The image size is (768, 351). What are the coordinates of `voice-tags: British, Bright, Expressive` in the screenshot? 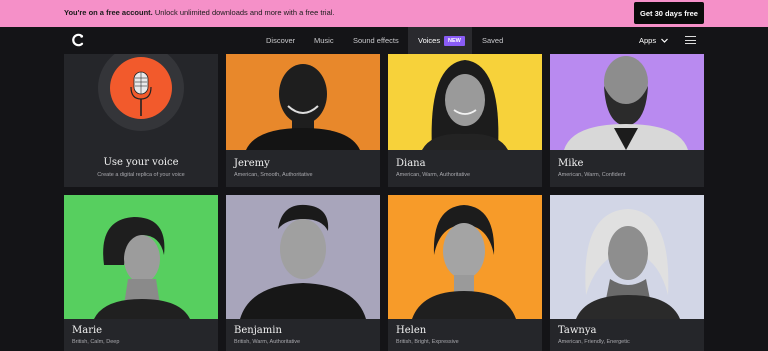 It's located at (427, 342).